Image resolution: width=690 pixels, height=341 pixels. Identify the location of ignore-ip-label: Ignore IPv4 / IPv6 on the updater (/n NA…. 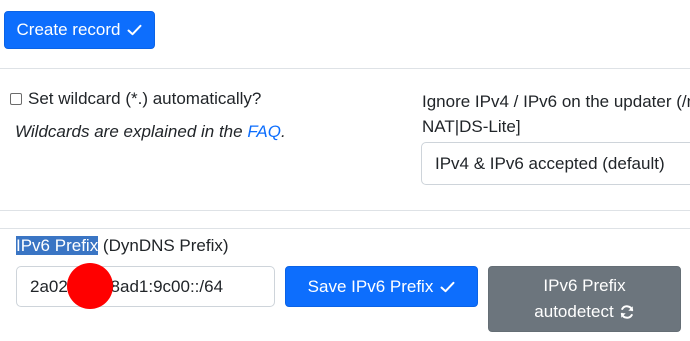
(556, 114).